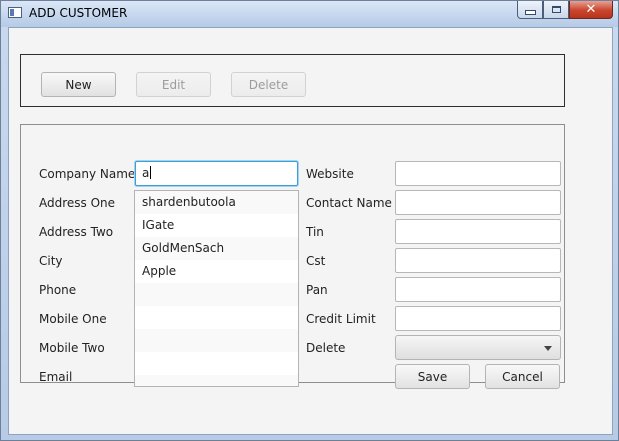 Image resolution: width=619 pixels, height=441 pixels. What do you see at coordinates (478, 231) in the screenshot?
I see `tin-input` at bounding box center [478, 231].